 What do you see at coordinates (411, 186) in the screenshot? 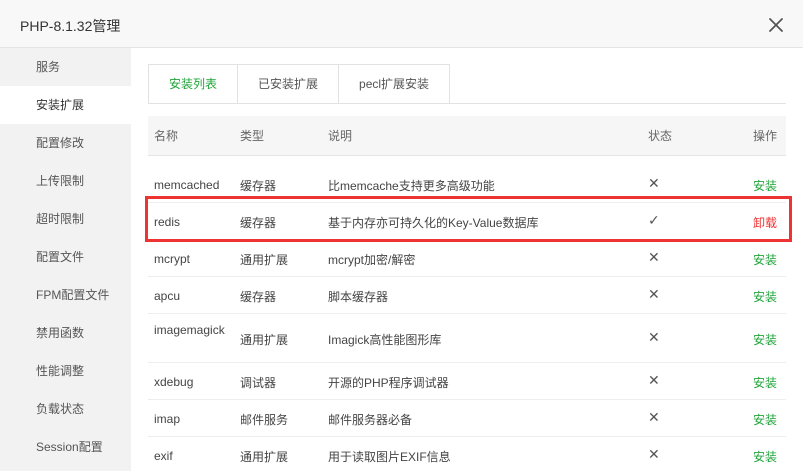
I see `extension-description: 比memcache支持更多高级功能` at bounding box center [411, 186].